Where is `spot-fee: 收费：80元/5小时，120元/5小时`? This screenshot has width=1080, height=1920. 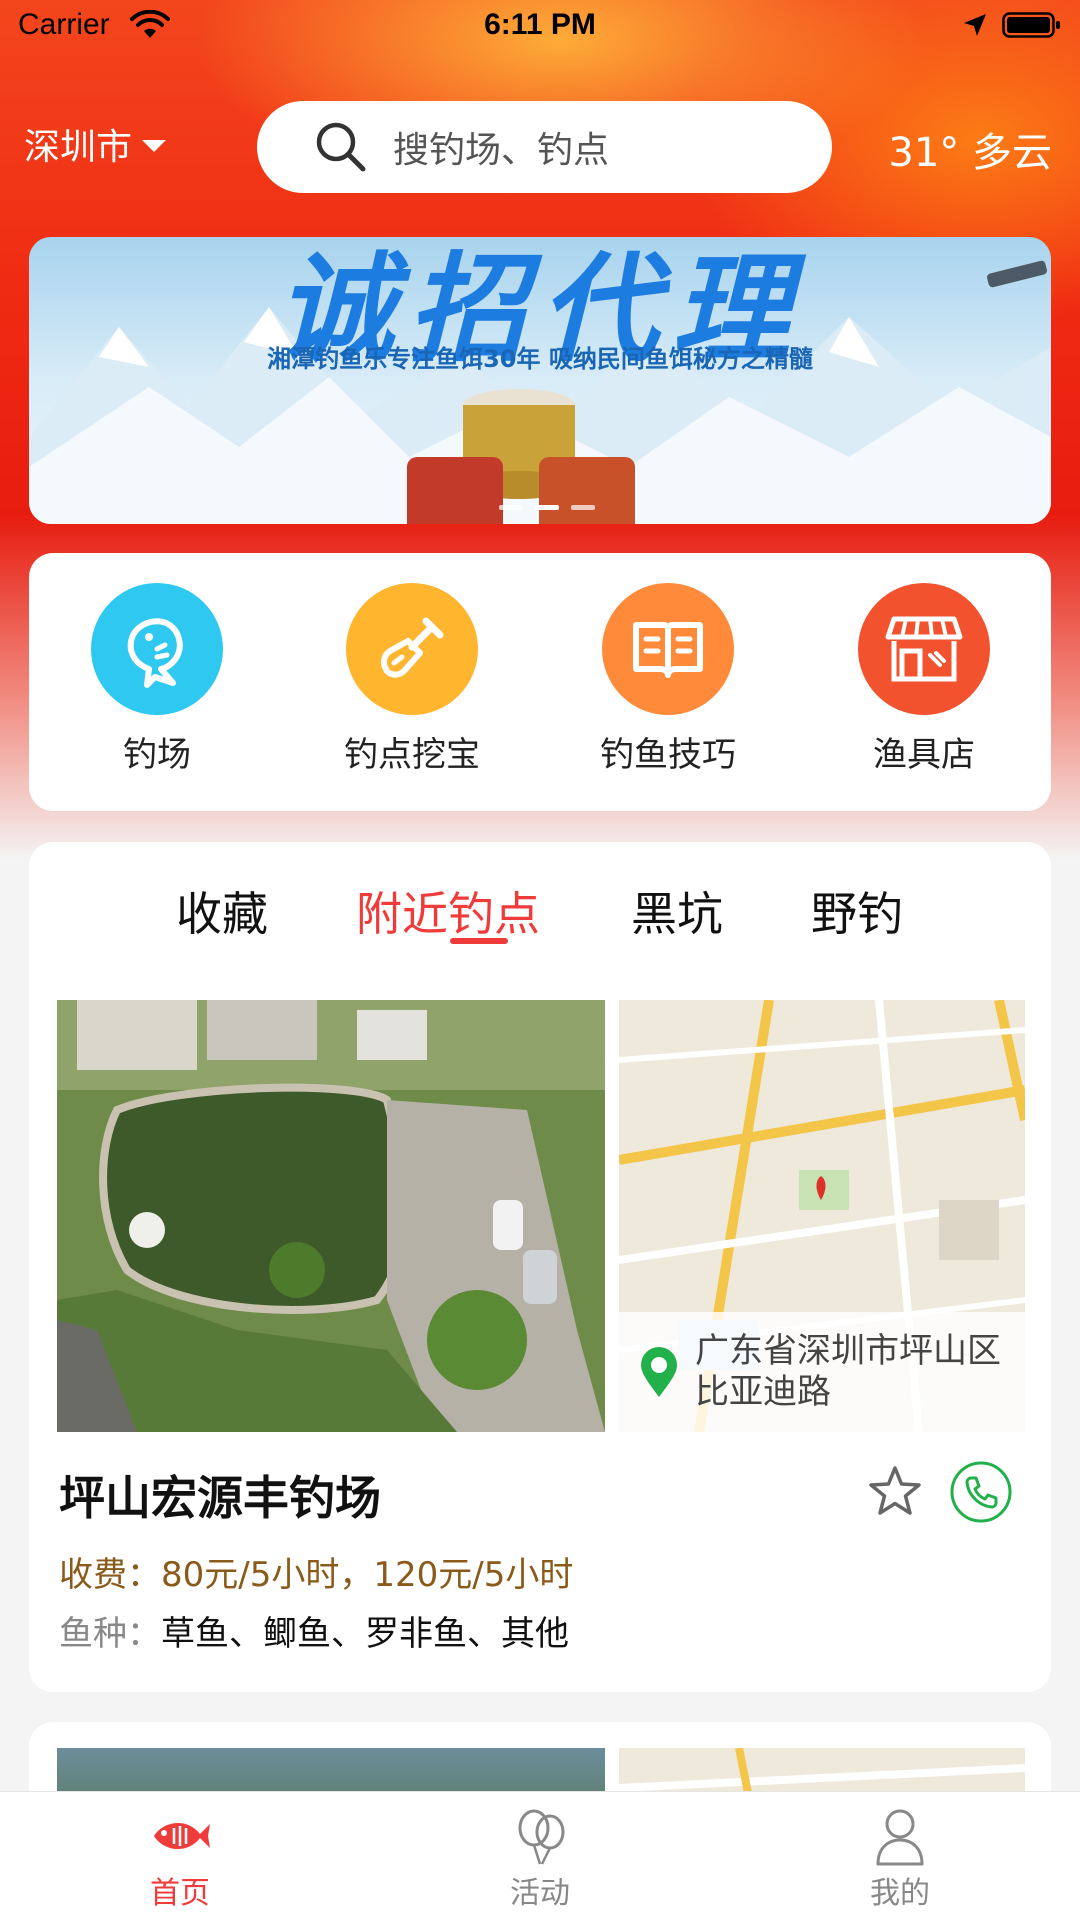 spot-fee: 收费：80元/5小时，120元/5小时 is located at coordinates (316, 1571).